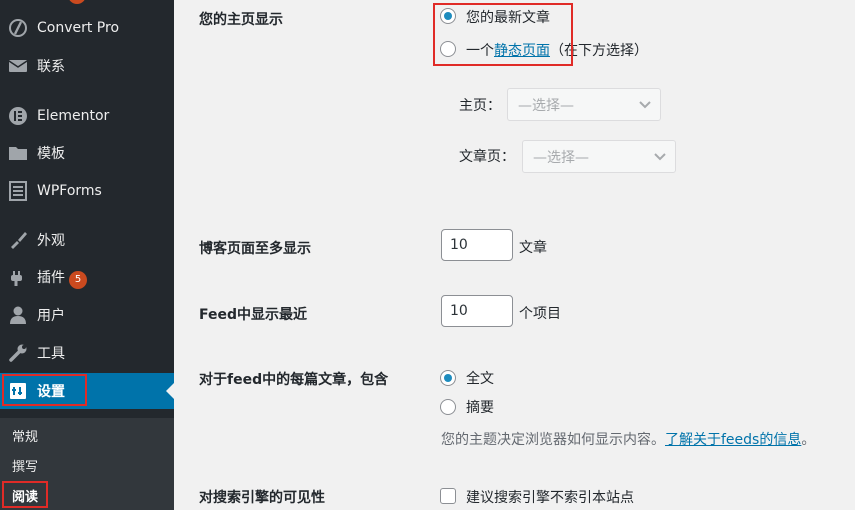 Image resolution: width=855 pixels, height=510 pixels. What do you see at coordinates (241, 20) in the screenshot?
I see `front-page-label: 您的主页显示` at bounding box center [241, 20].